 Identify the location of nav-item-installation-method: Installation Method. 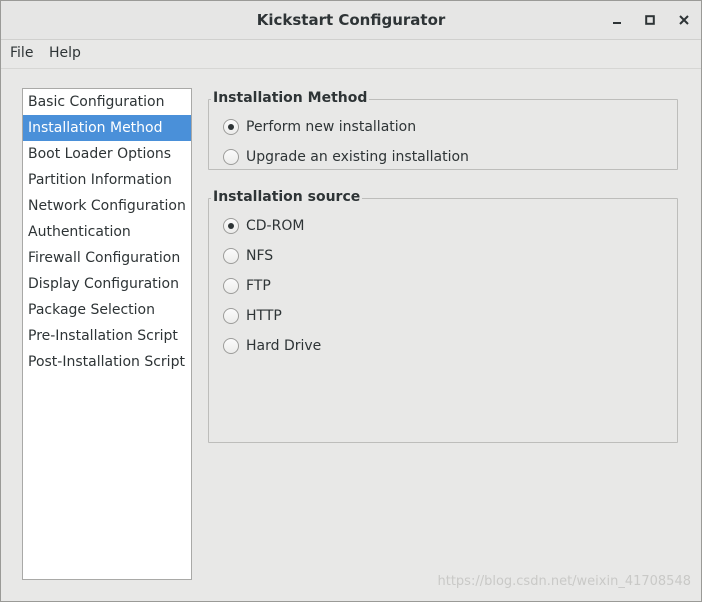
(107, 128).